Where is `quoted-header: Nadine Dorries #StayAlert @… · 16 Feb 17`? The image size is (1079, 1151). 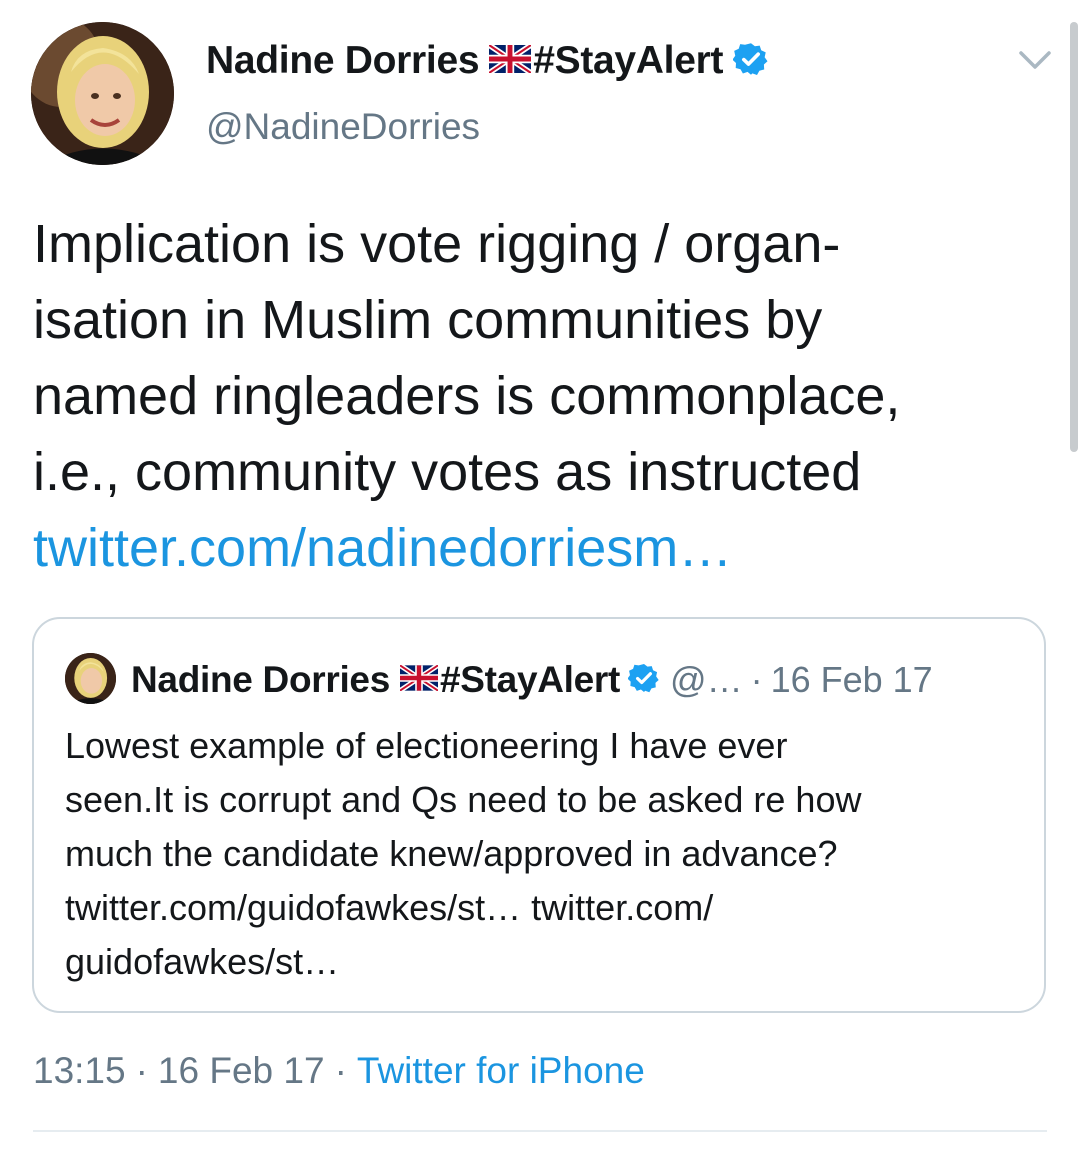 quoted-header: Nadine Dorries #StayAlert @… · 16 Feb 17 is located at coordinates (532, 680).